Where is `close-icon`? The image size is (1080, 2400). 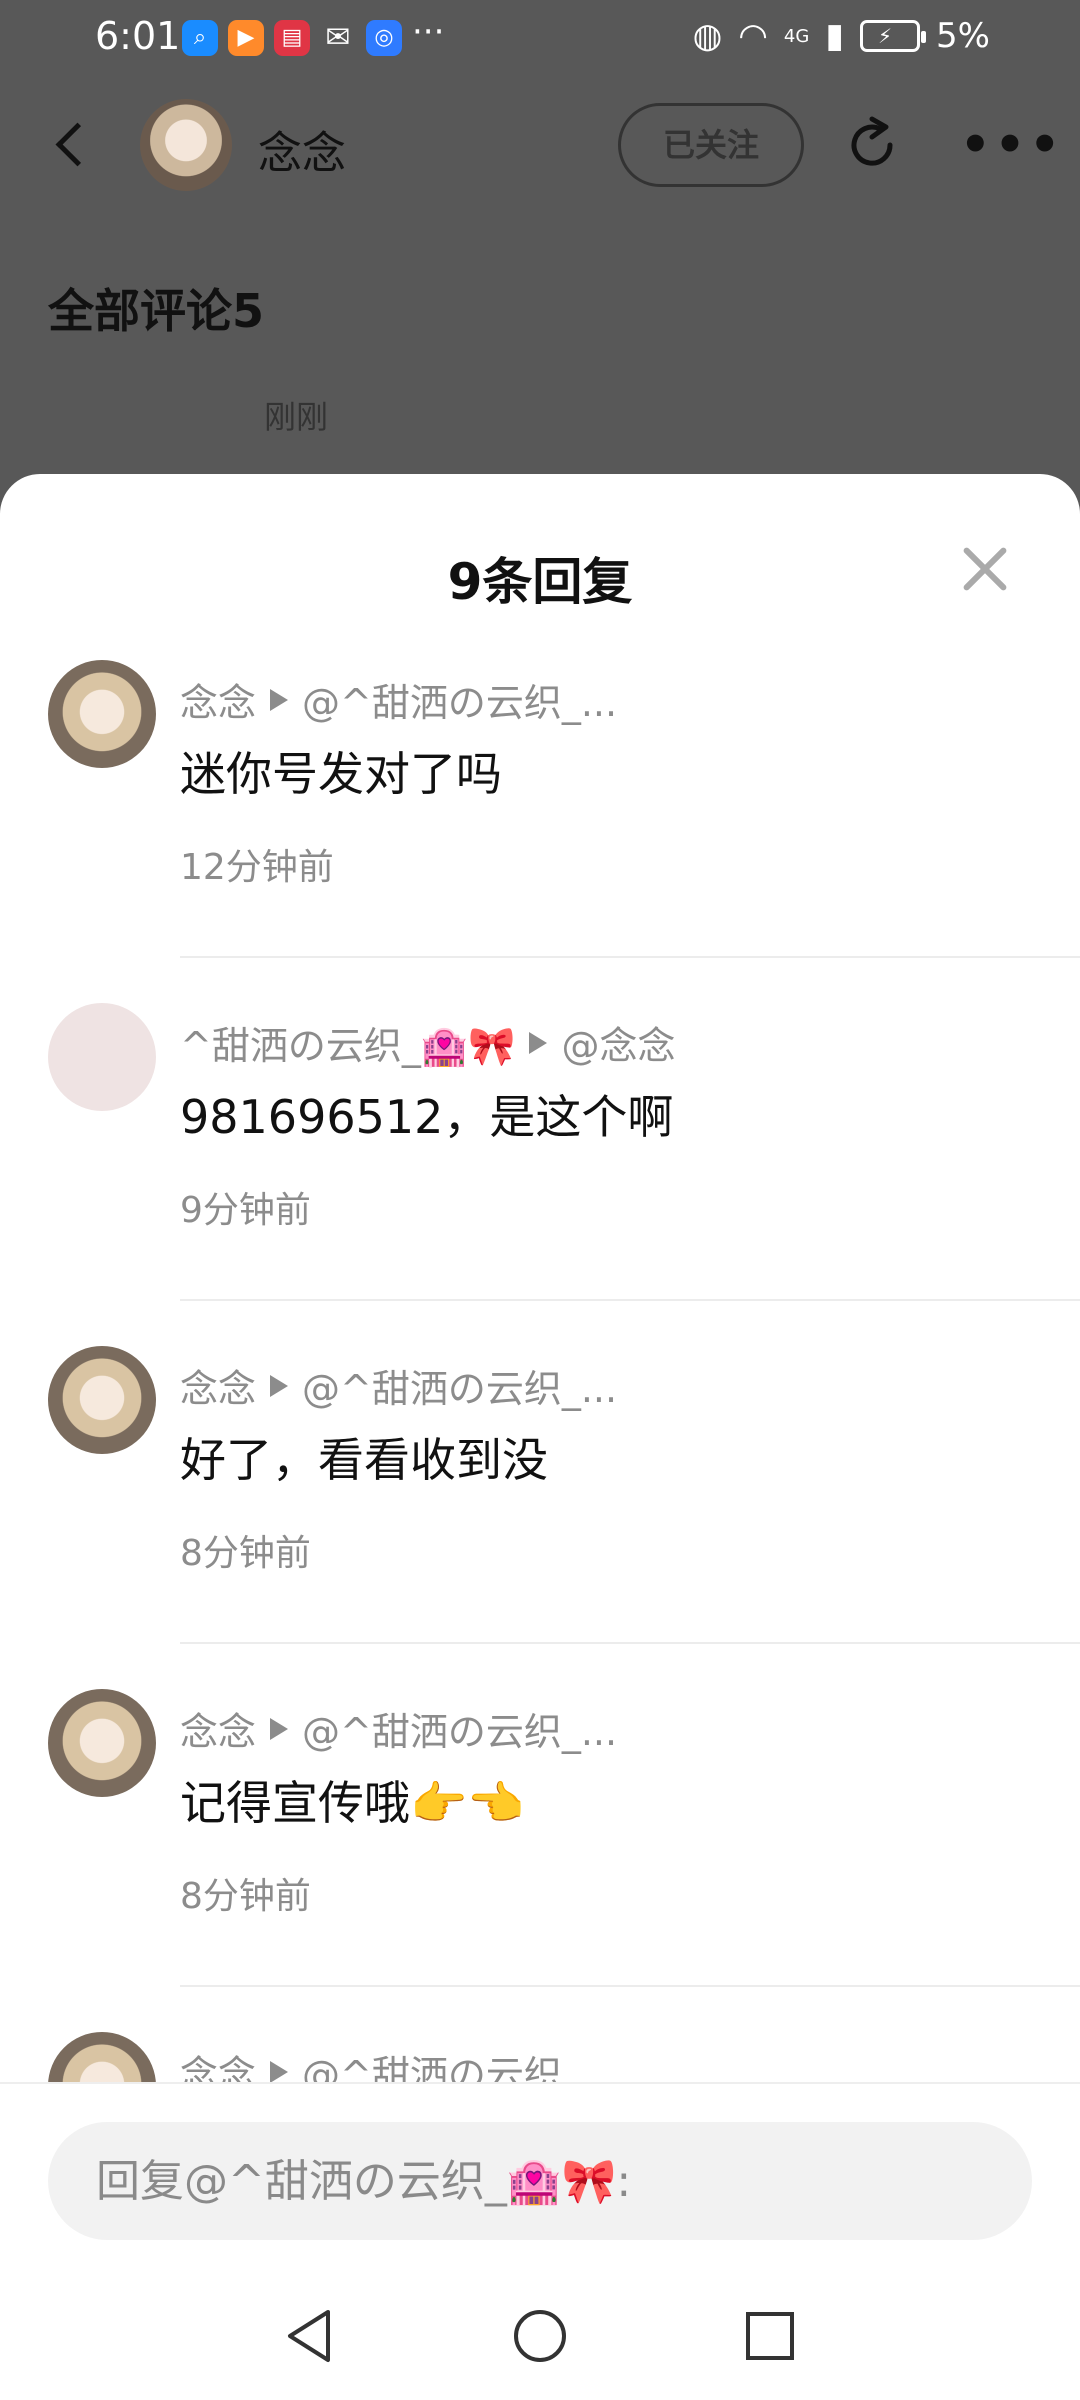 close-icon is located at coordinates (985, 569).